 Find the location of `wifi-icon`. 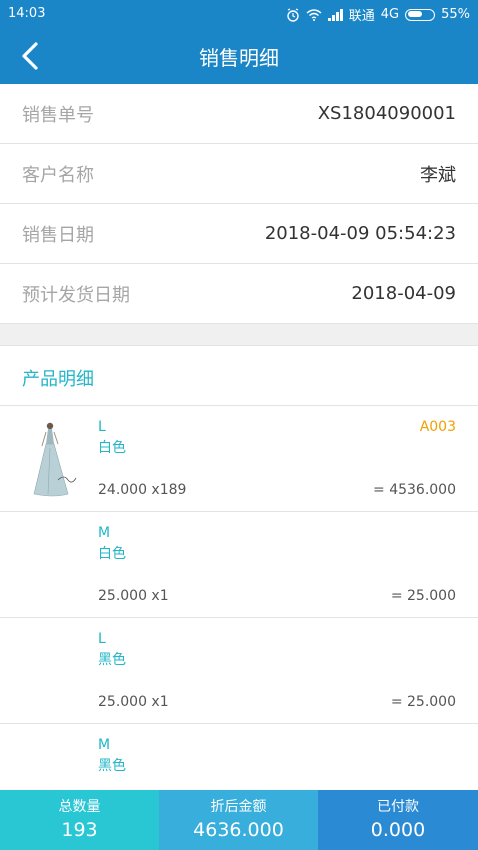

wifi-icon is located at coordinates (314, 14).